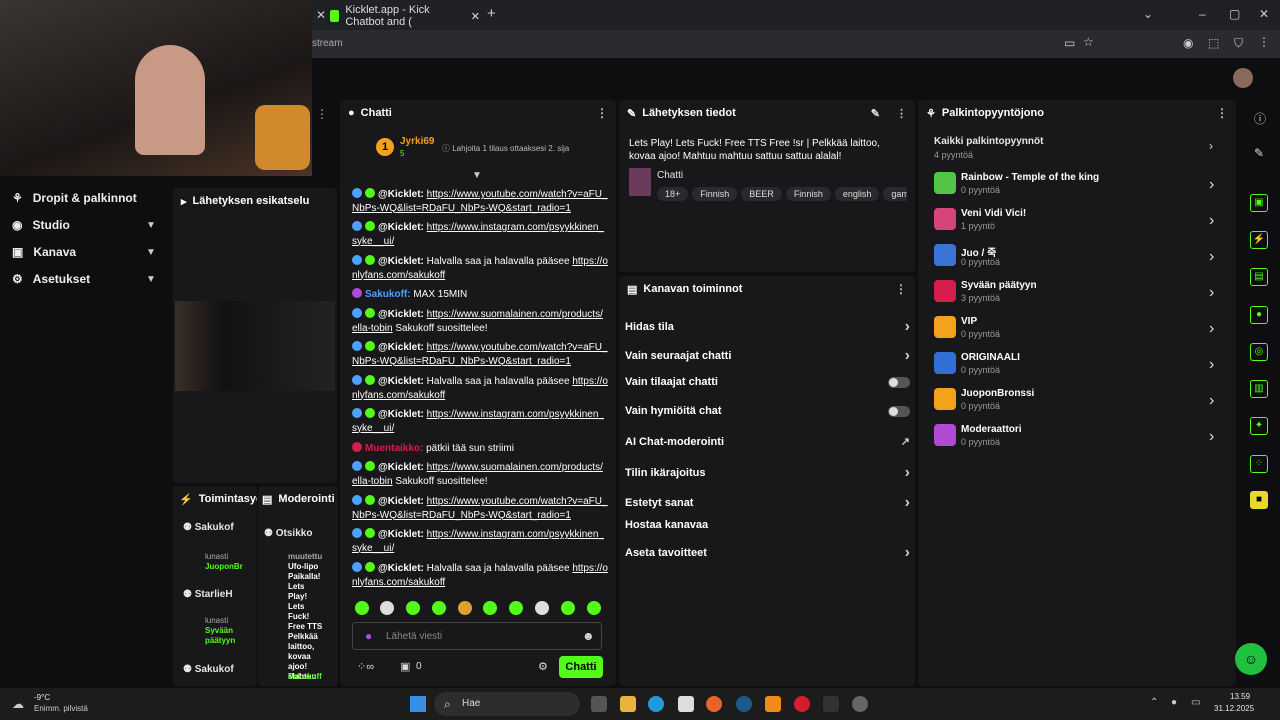  Describe the element at coordinates (905, 441) in the screenshot. I see `external-link-icon: ↗` at that location.